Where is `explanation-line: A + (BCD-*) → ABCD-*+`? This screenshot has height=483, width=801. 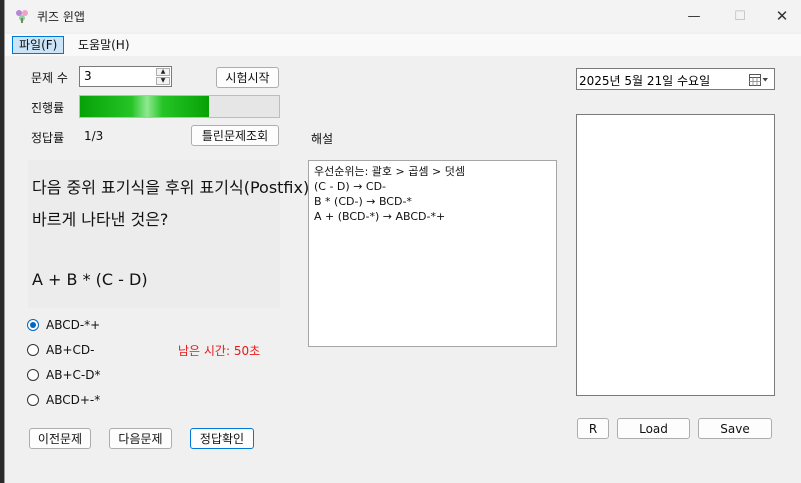
explanation-line: A + (BCD-*) → ABCD-*+ is located at coordinates (380, 216).